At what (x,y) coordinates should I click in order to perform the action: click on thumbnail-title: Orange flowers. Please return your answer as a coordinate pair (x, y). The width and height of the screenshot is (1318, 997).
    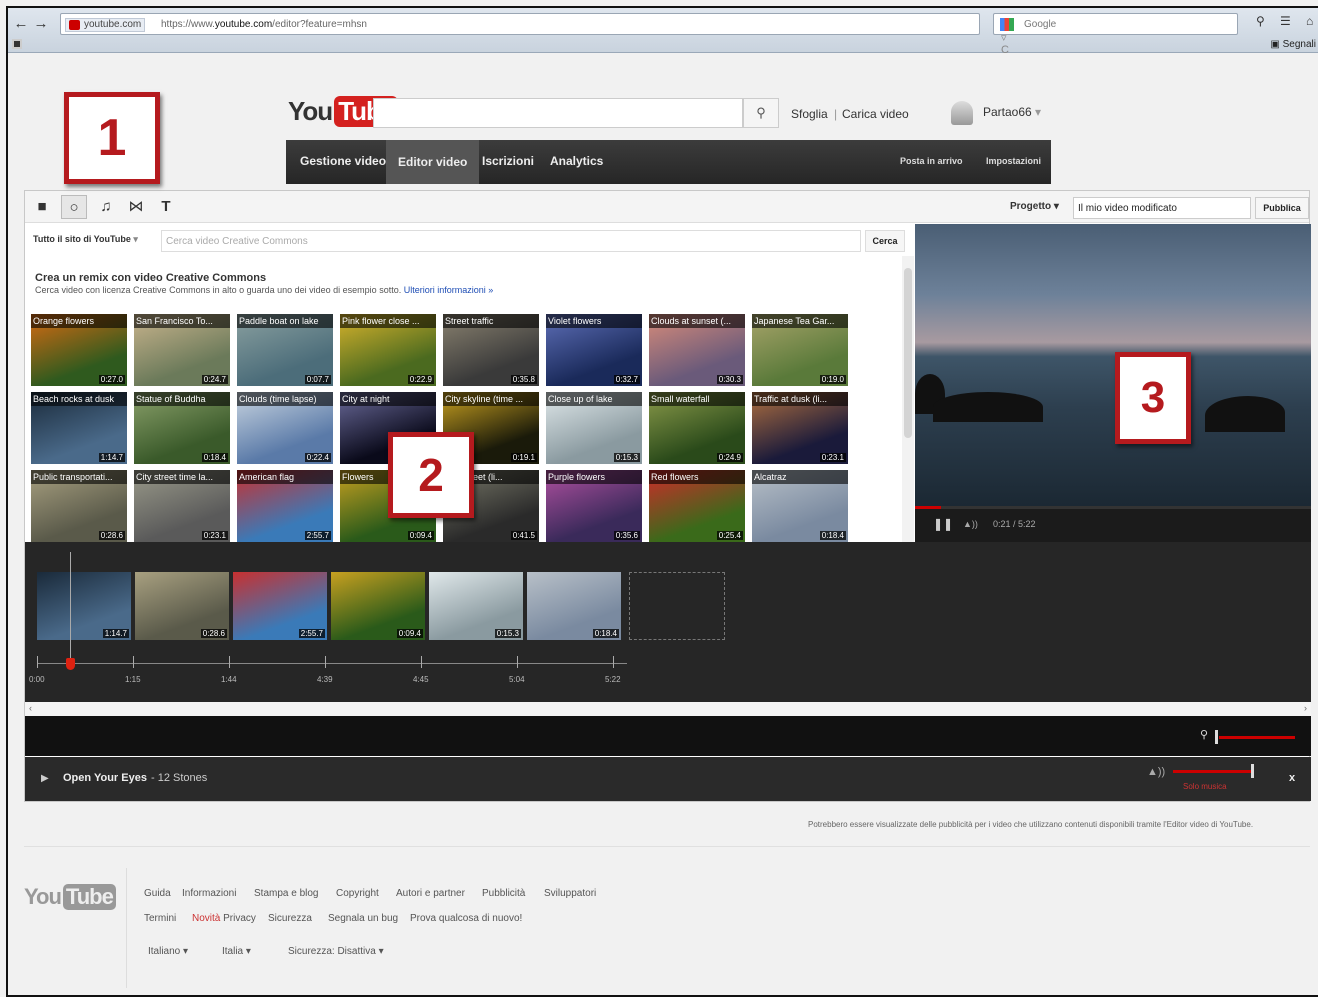
    Looking at the image, I should click on (79, 321).